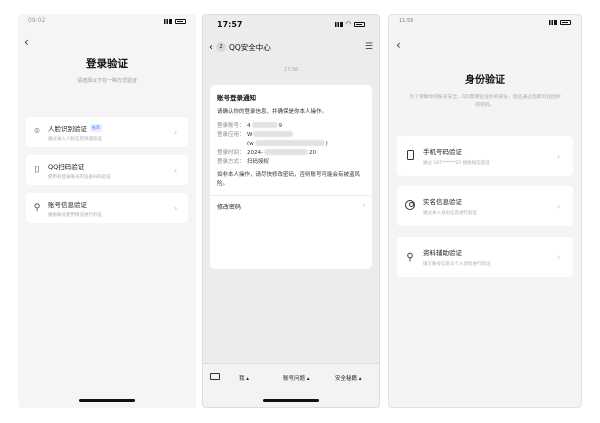 The width and height of the screenshot is (600, 423). What do you see at coordinates (291, 385) in the screenshot?
I see `bottom-menu-bar: 我 ▴ 账号问题 ▴ 安全秘籍 ▴` at bounding box center [291, 385].